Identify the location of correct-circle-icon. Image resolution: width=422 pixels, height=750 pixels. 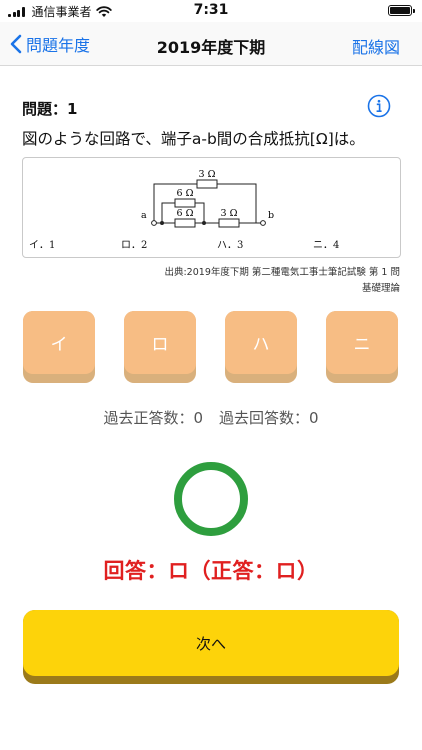
(211, 499).